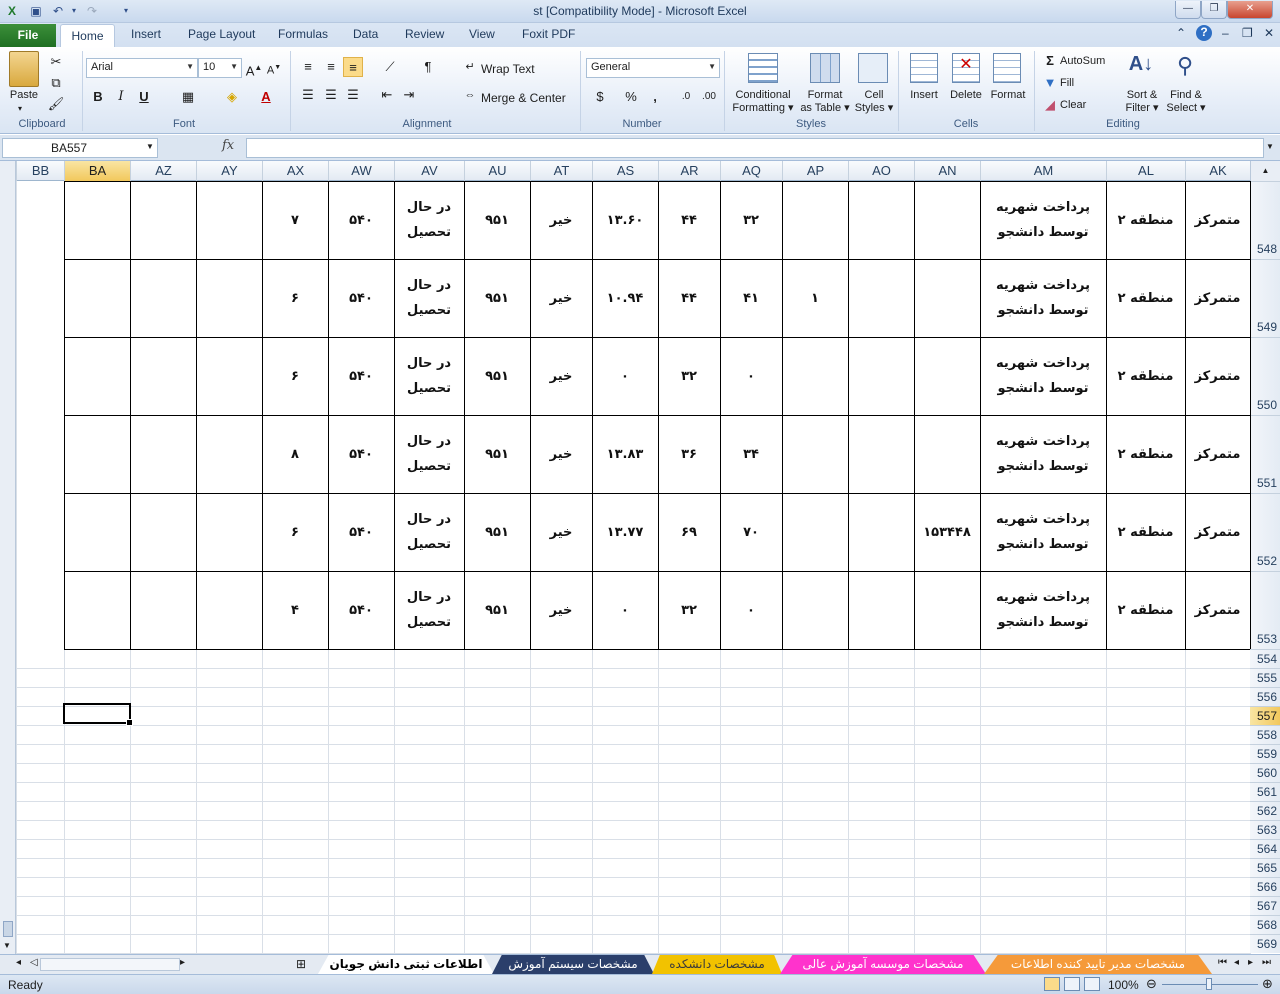 The image size is (1280, 994). I want to click on tab-view: View, so click(482, 34).